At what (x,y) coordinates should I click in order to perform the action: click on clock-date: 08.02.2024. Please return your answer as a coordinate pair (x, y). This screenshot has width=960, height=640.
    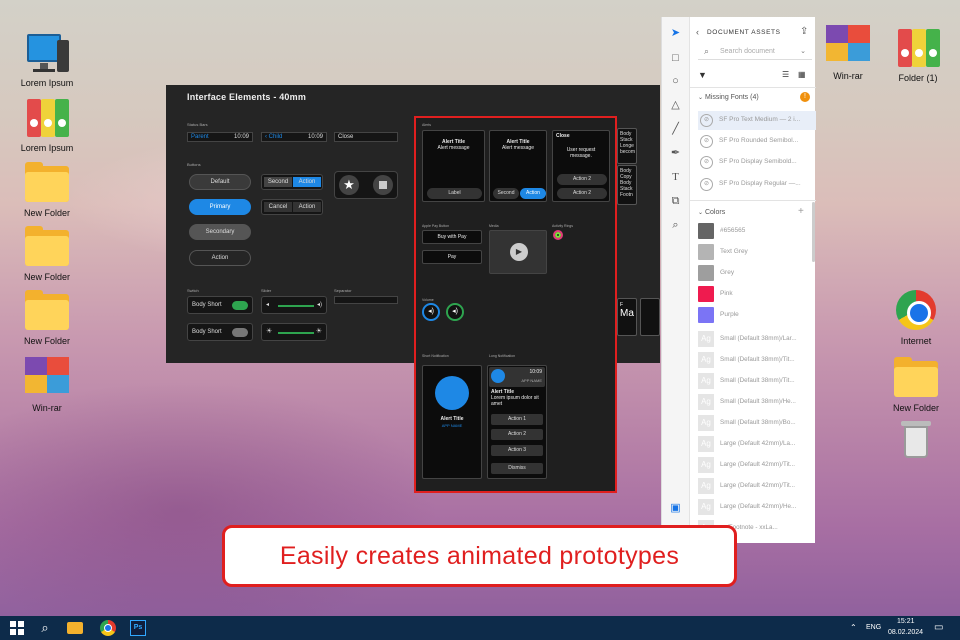
    Looking at the image, I should click on (905, 632).